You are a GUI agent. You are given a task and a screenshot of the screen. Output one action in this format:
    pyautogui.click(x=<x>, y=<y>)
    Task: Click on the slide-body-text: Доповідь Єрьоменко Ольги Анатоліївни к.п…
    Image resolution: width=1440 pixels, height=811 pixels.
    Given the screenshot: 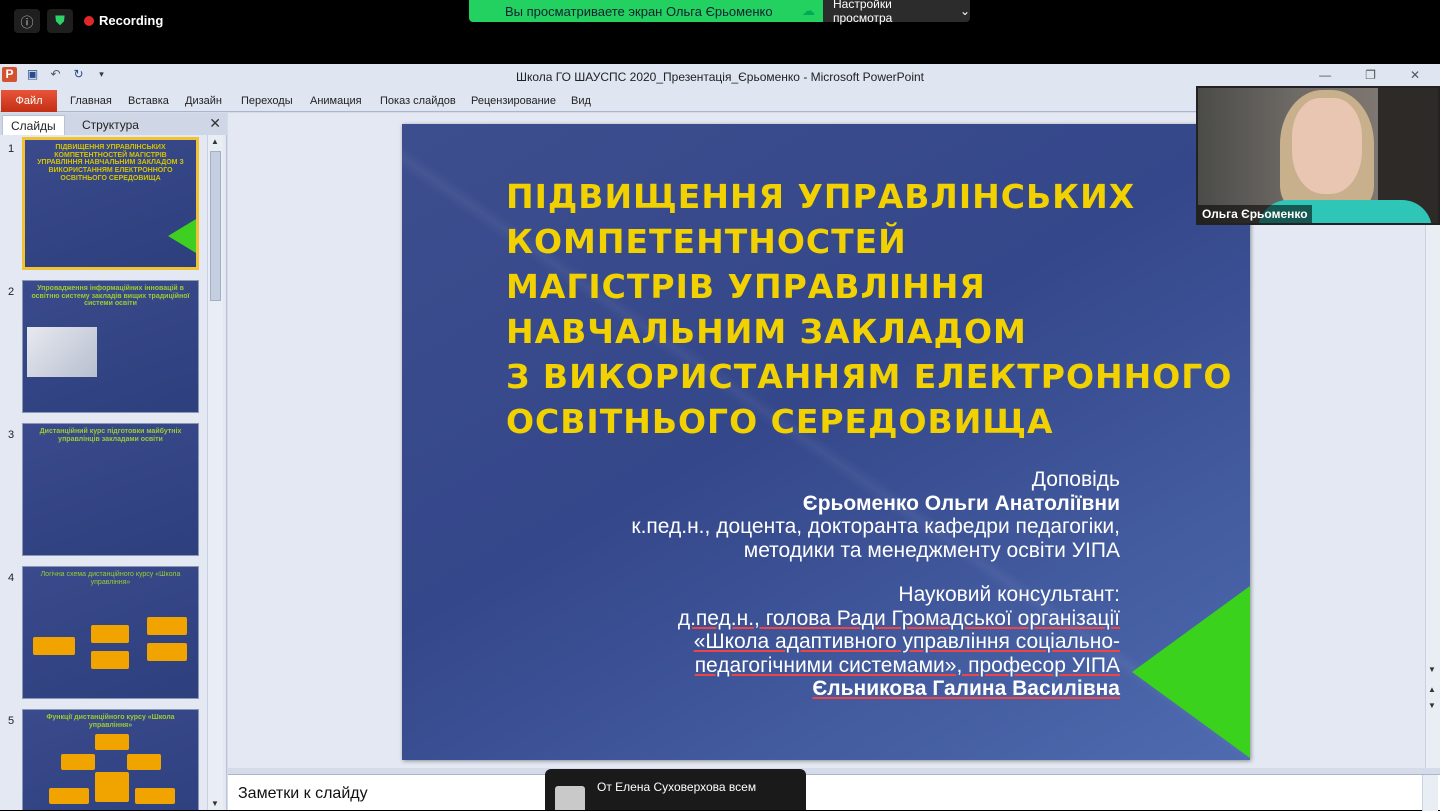 What is the action you would take?
    pyautogui.click(x=770, y=584)
    